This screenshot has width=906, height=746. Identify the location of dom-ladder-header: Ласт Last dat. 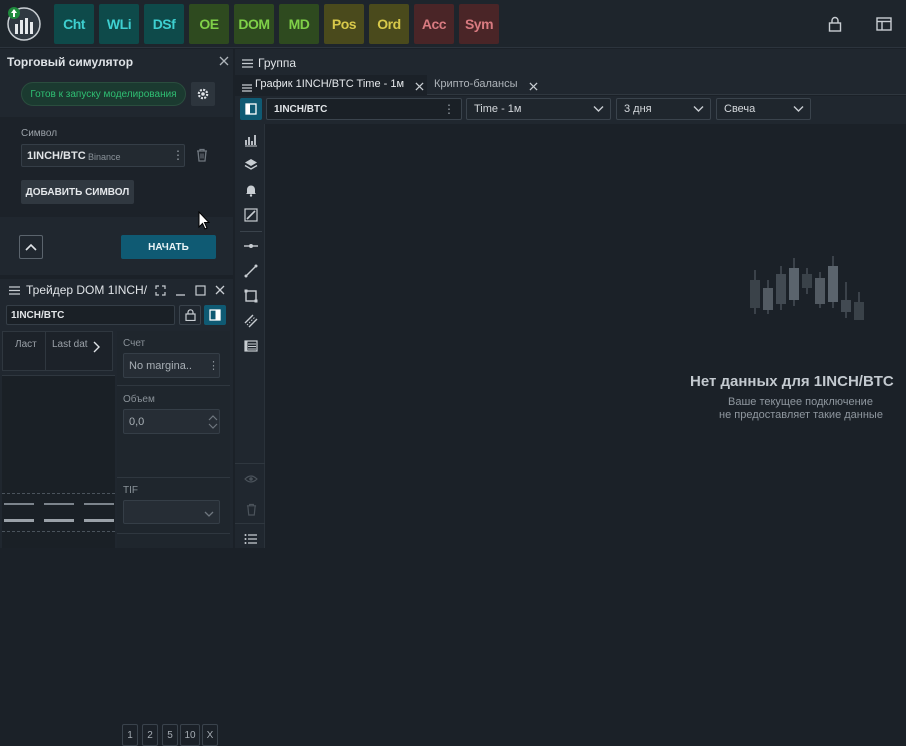
(57, 351).